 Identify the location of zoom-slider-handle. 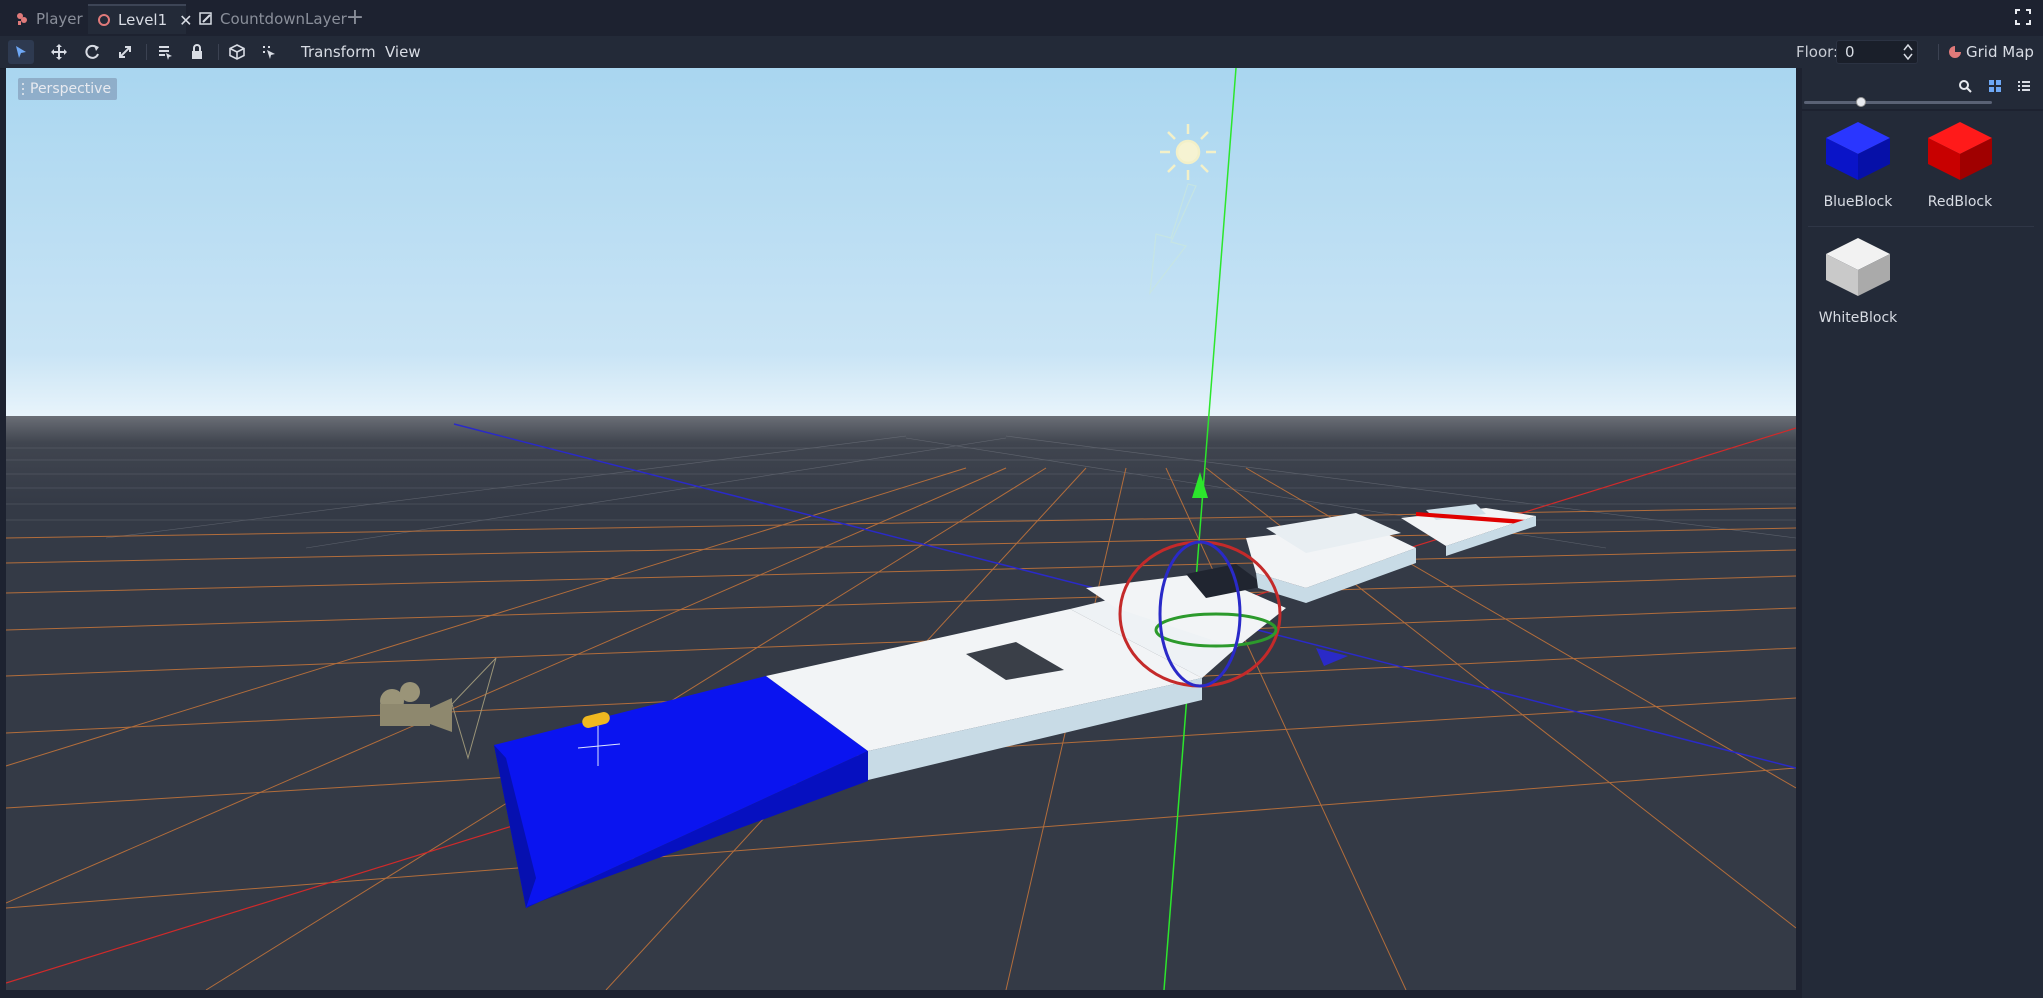
(1861, 102).